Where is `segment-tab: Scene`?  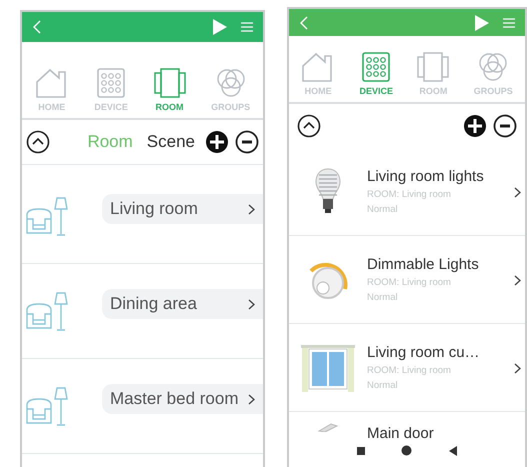 segment-tab: Scene is located at coordinates (170, 142).